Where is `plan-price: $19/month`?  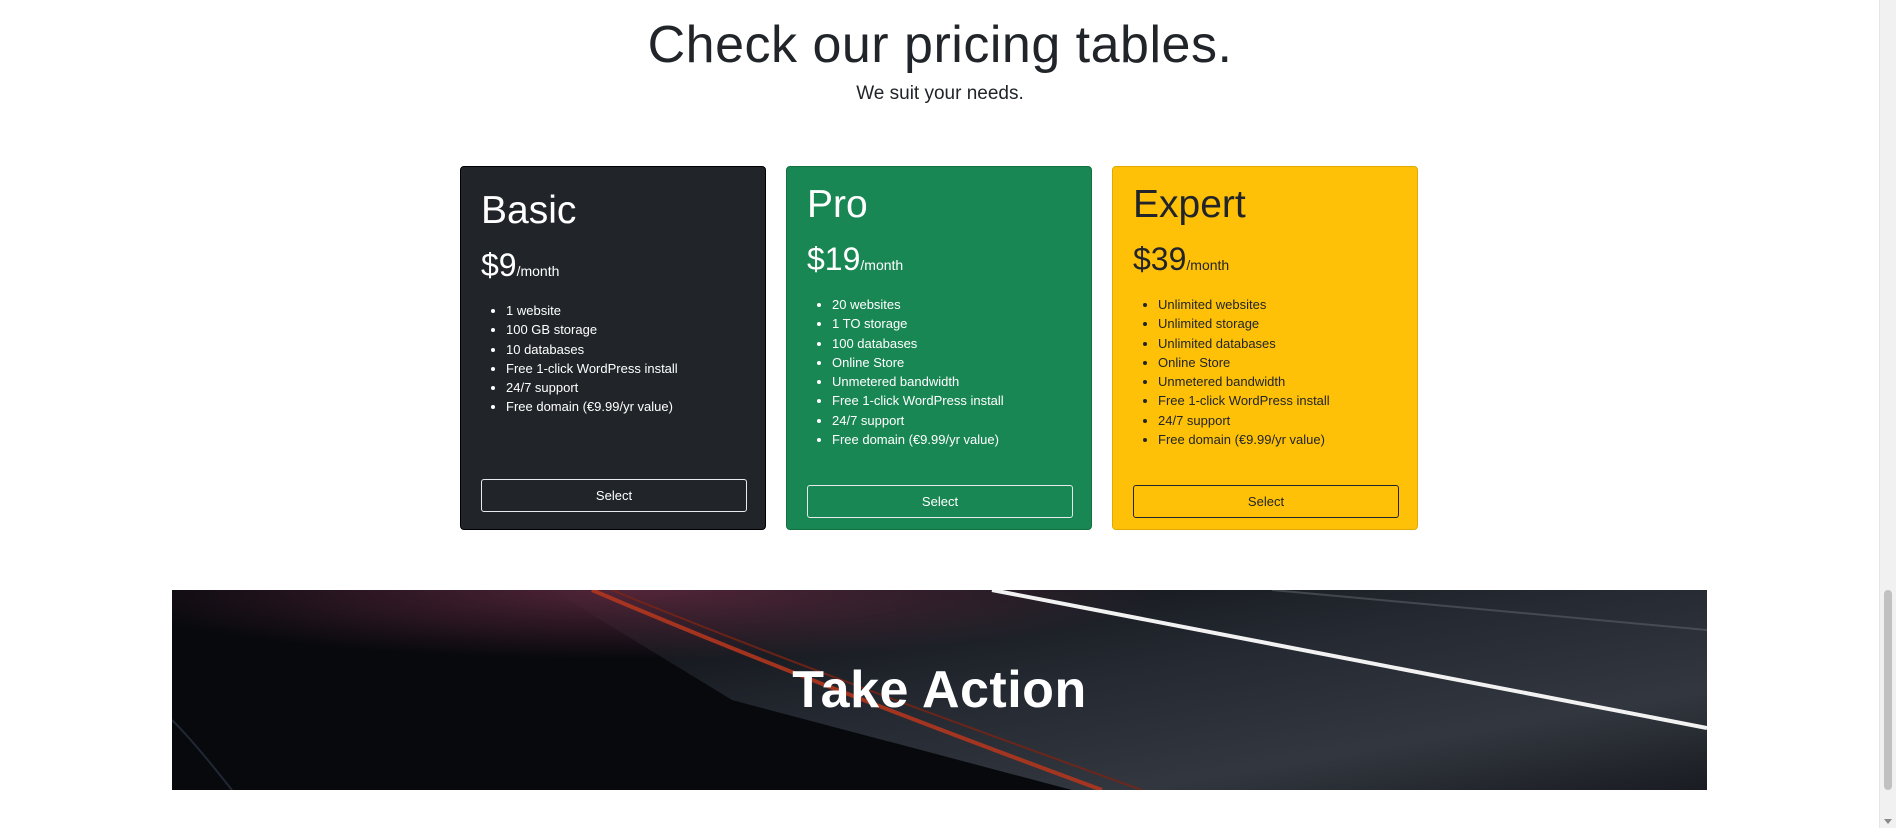 plan-price: $19/month is located at coordinates (855, 262).